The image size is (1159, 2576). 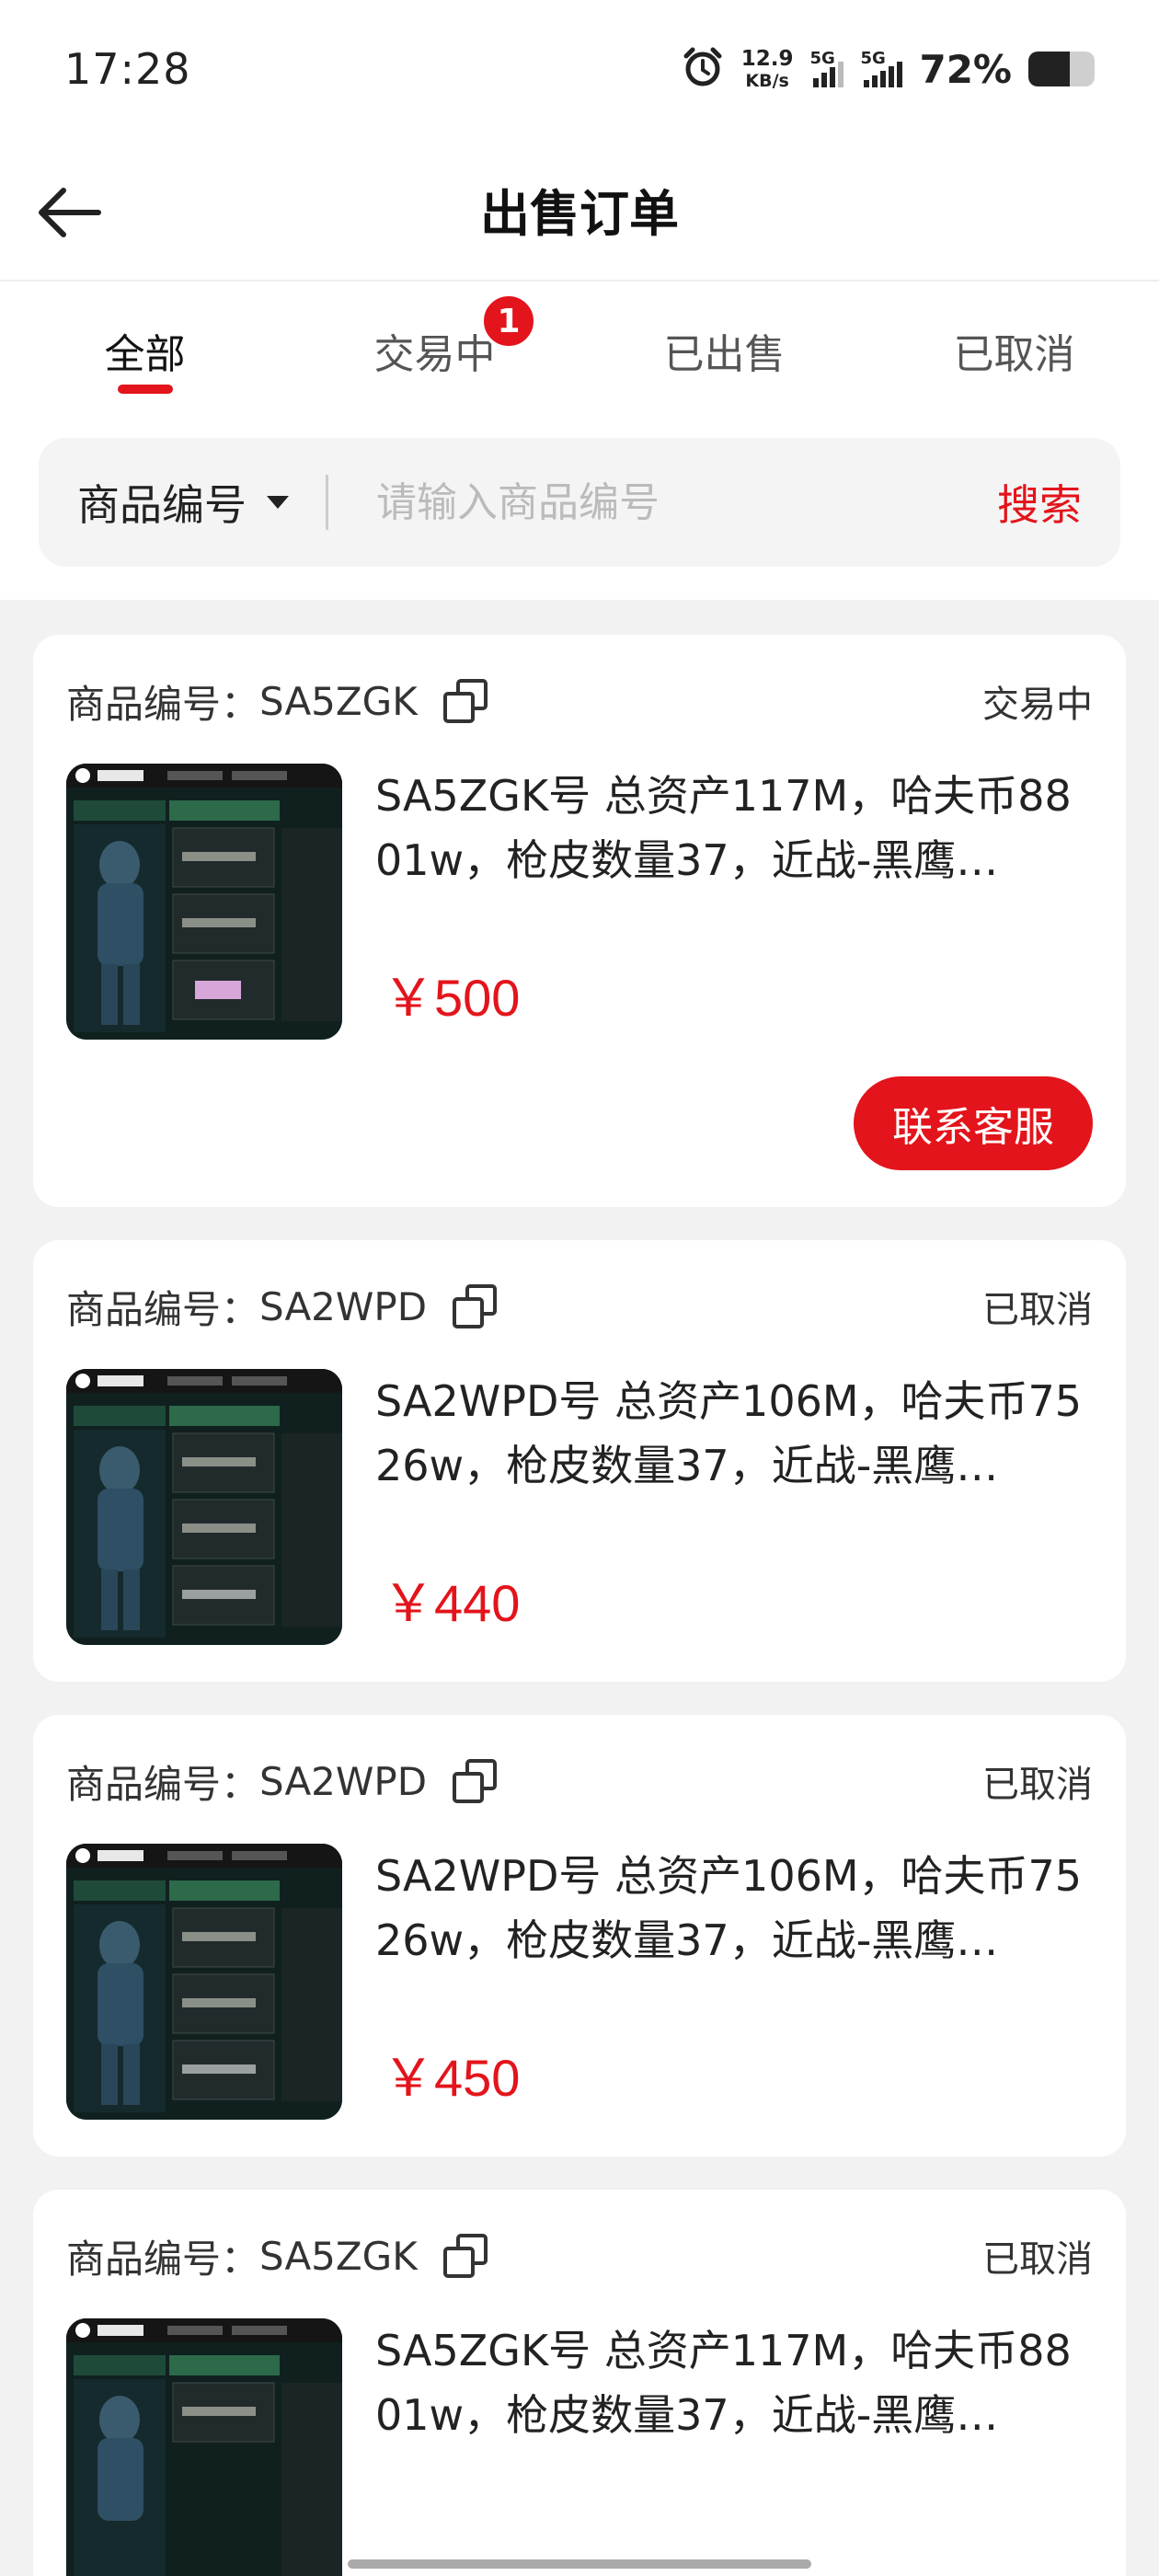 I want to click on signal-icon-sim1: 5G, so click(x=826, y=68).